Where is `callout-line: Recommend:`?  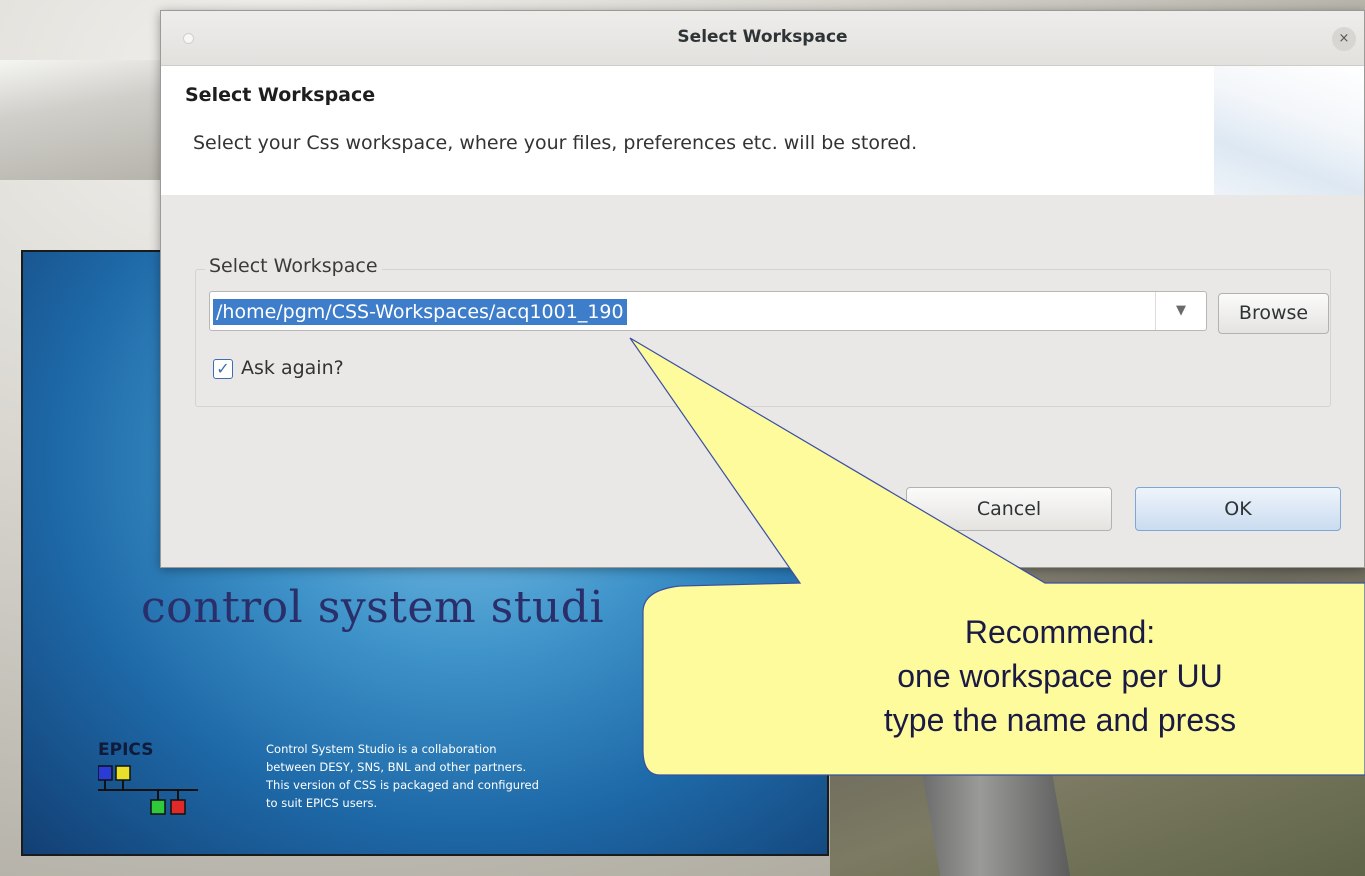 callout-line: Recommend: is located at coordinates (1060, 632).